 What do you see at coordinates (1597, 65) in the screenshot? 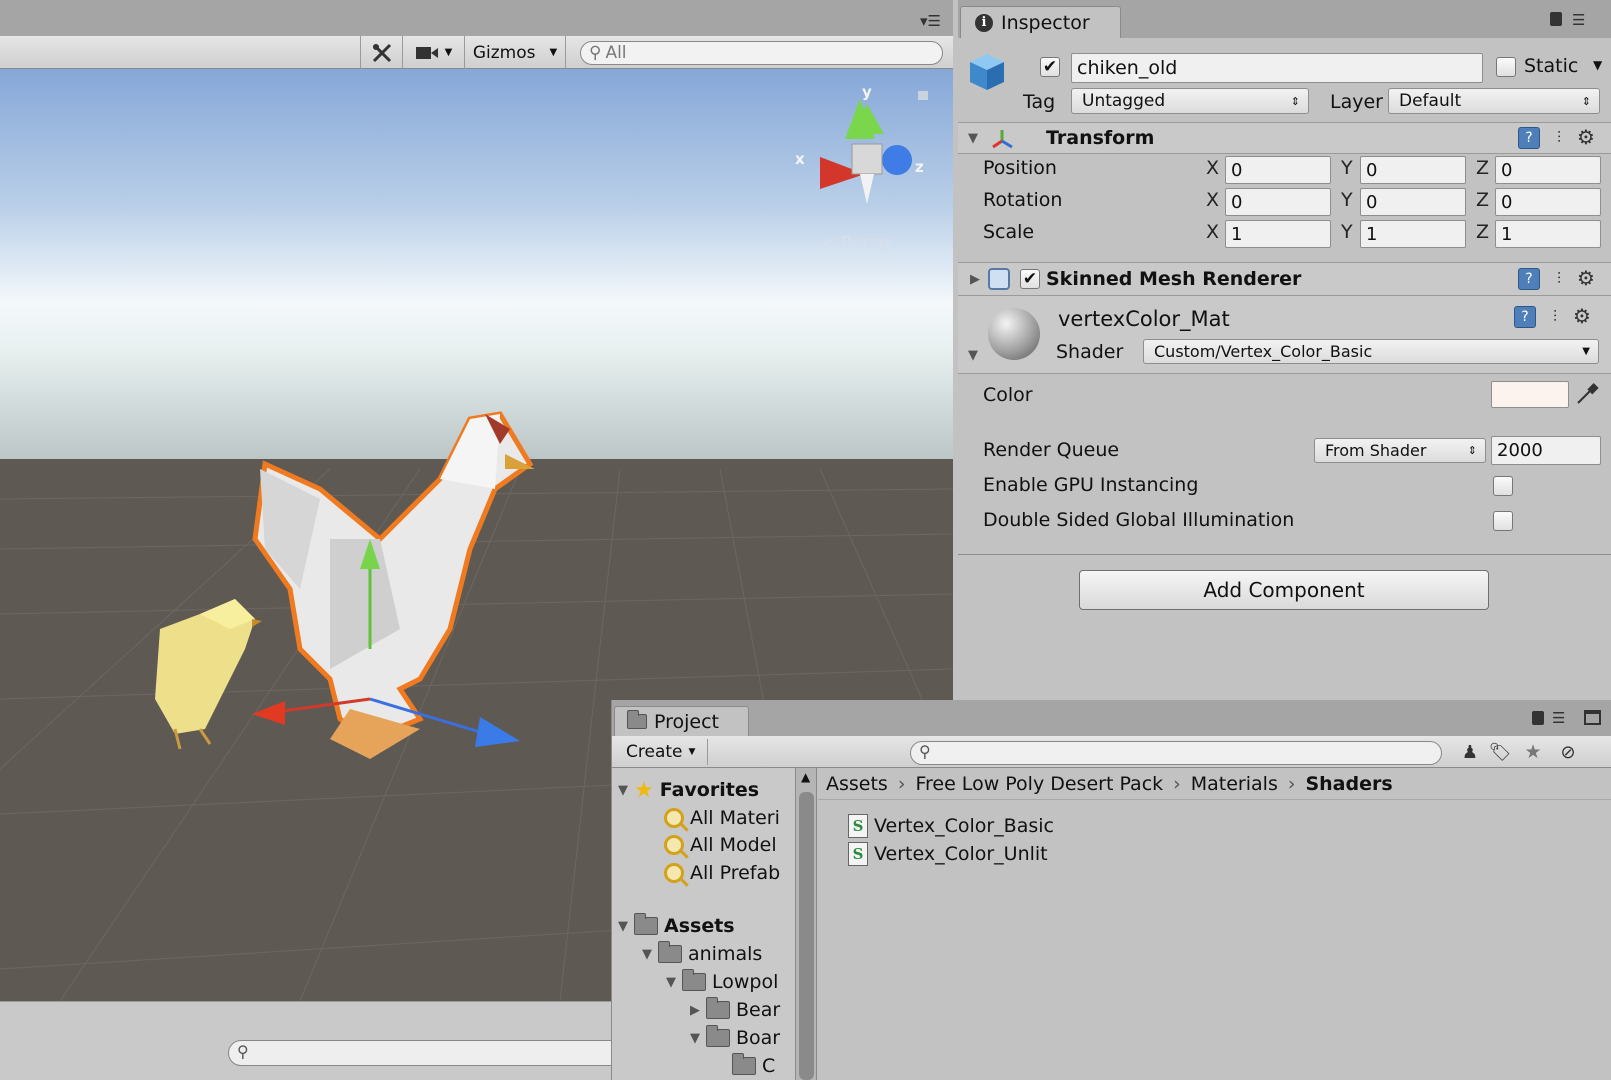
I see `static-dropdown-icon: ▼` at bounding box center [1597, 65].